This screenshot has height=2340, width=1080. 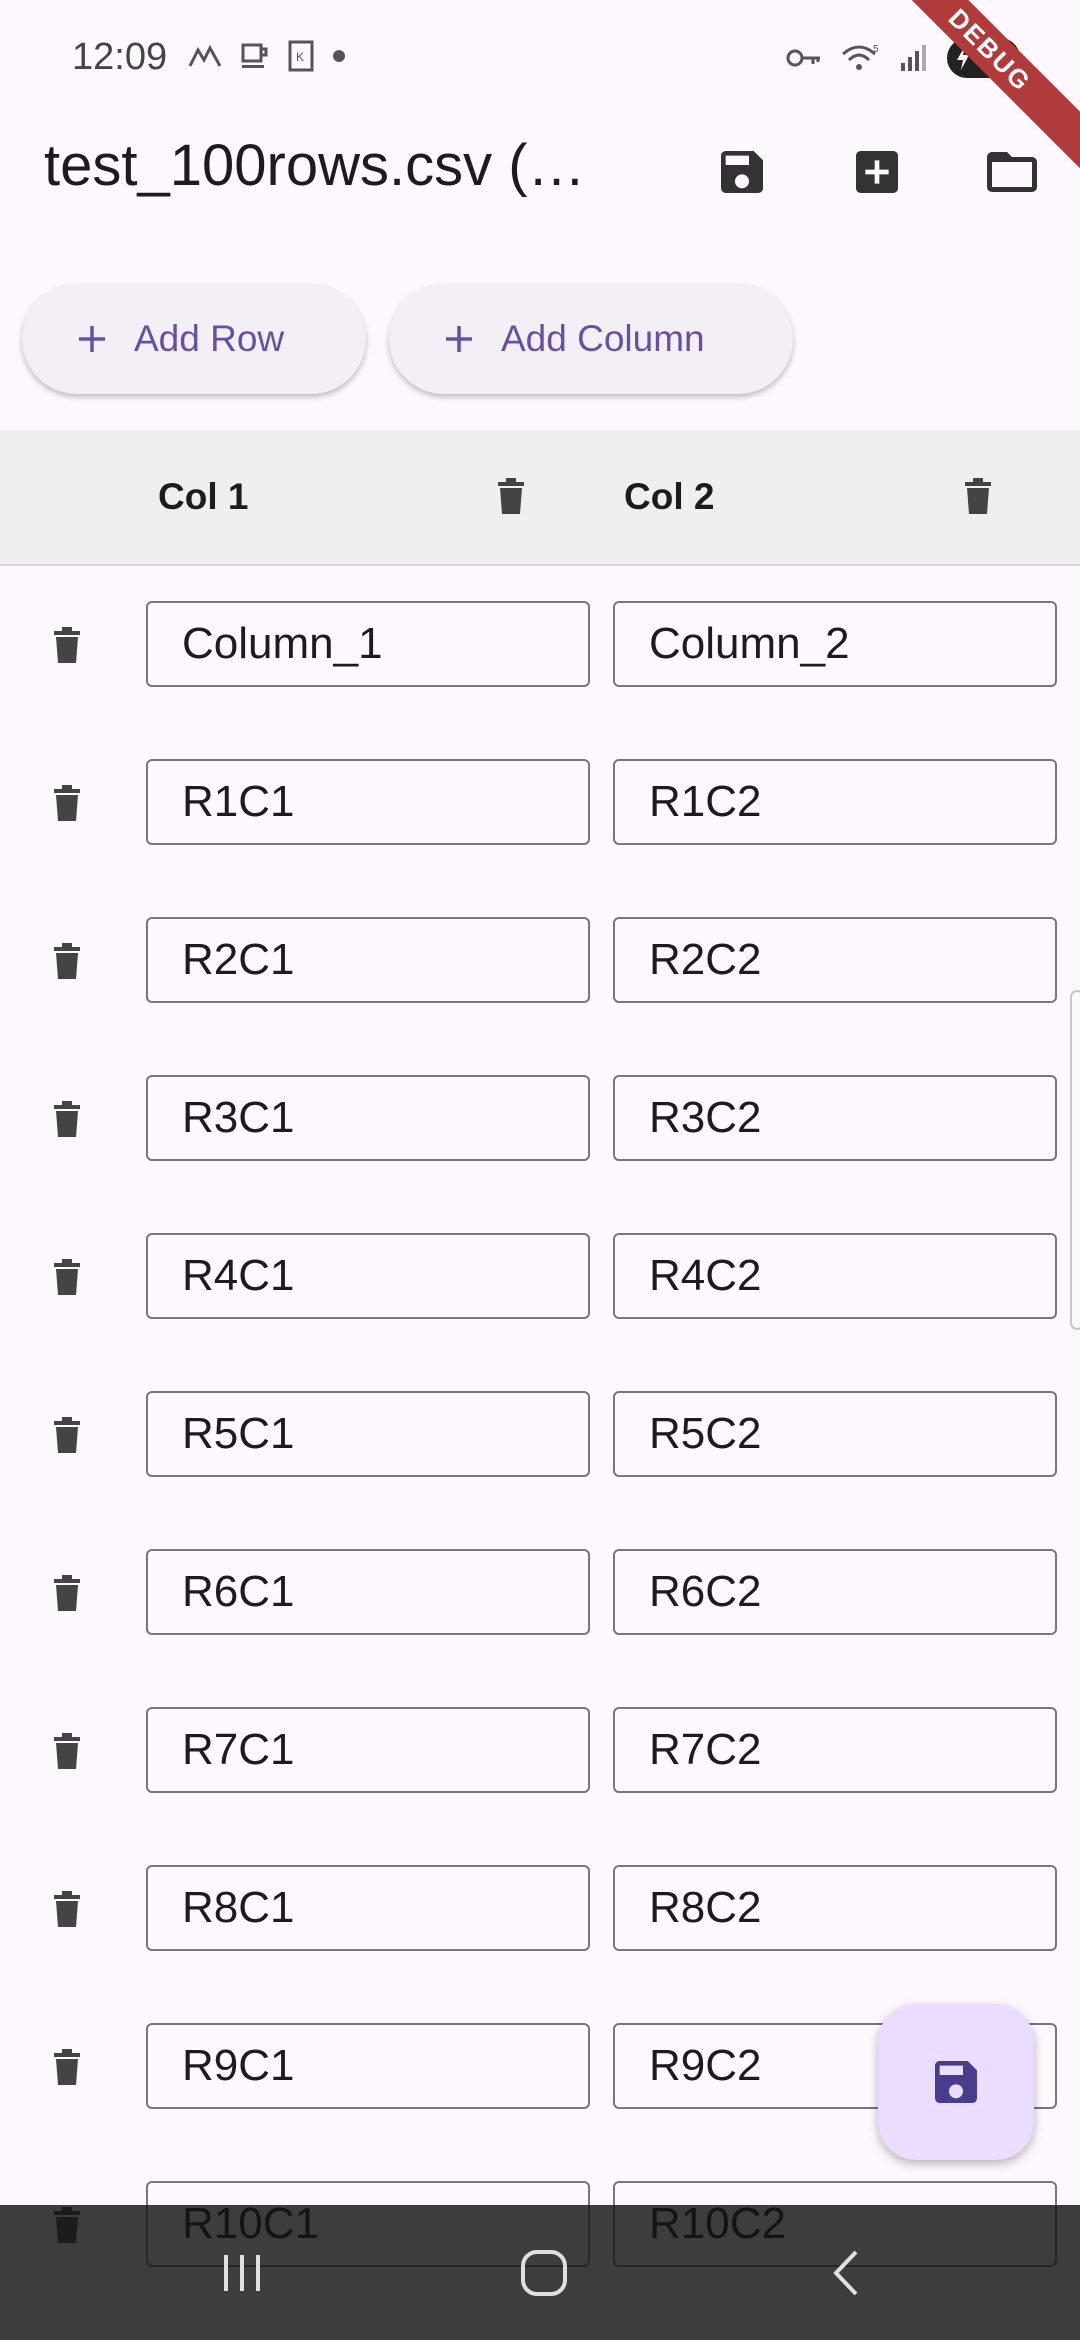 I want to click on recent-apps-icon, so click(x=242, y=2273).